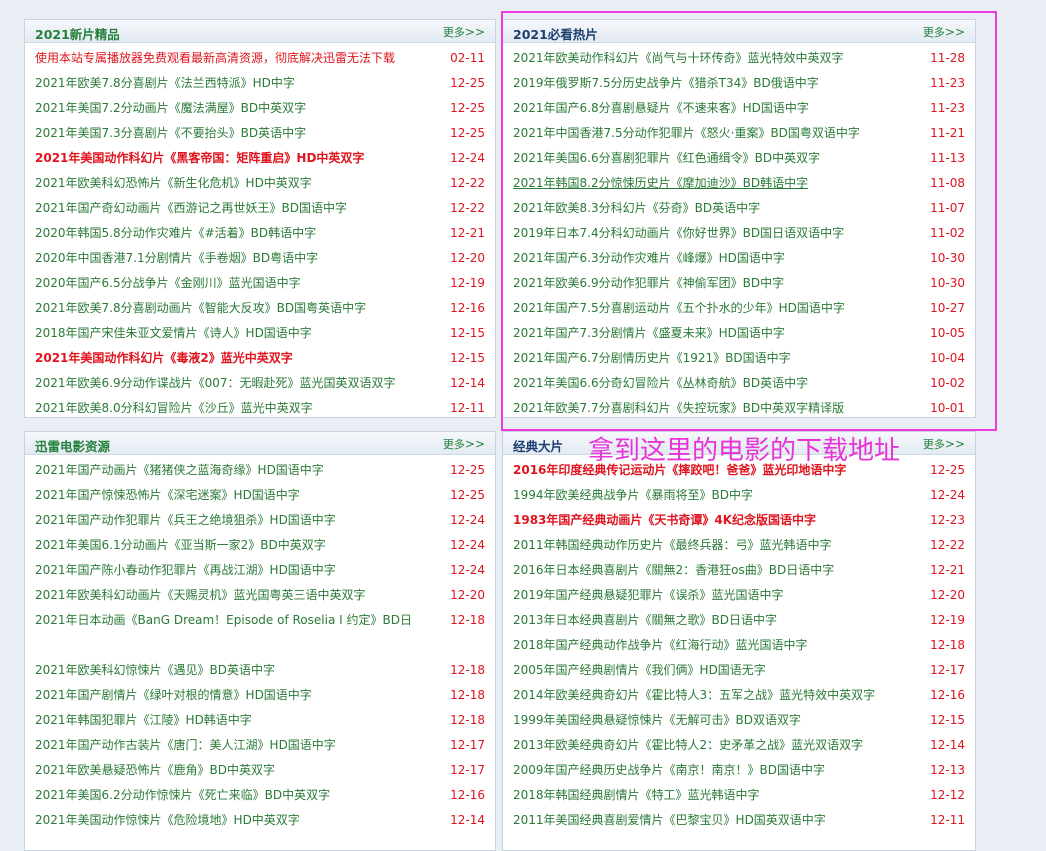 This screenshot has width=1046, height=851. I want to click on movie-link: 2021年国产6.8分喜剧悬疑片《不速来客》HD国语中字, so click(716, 108).